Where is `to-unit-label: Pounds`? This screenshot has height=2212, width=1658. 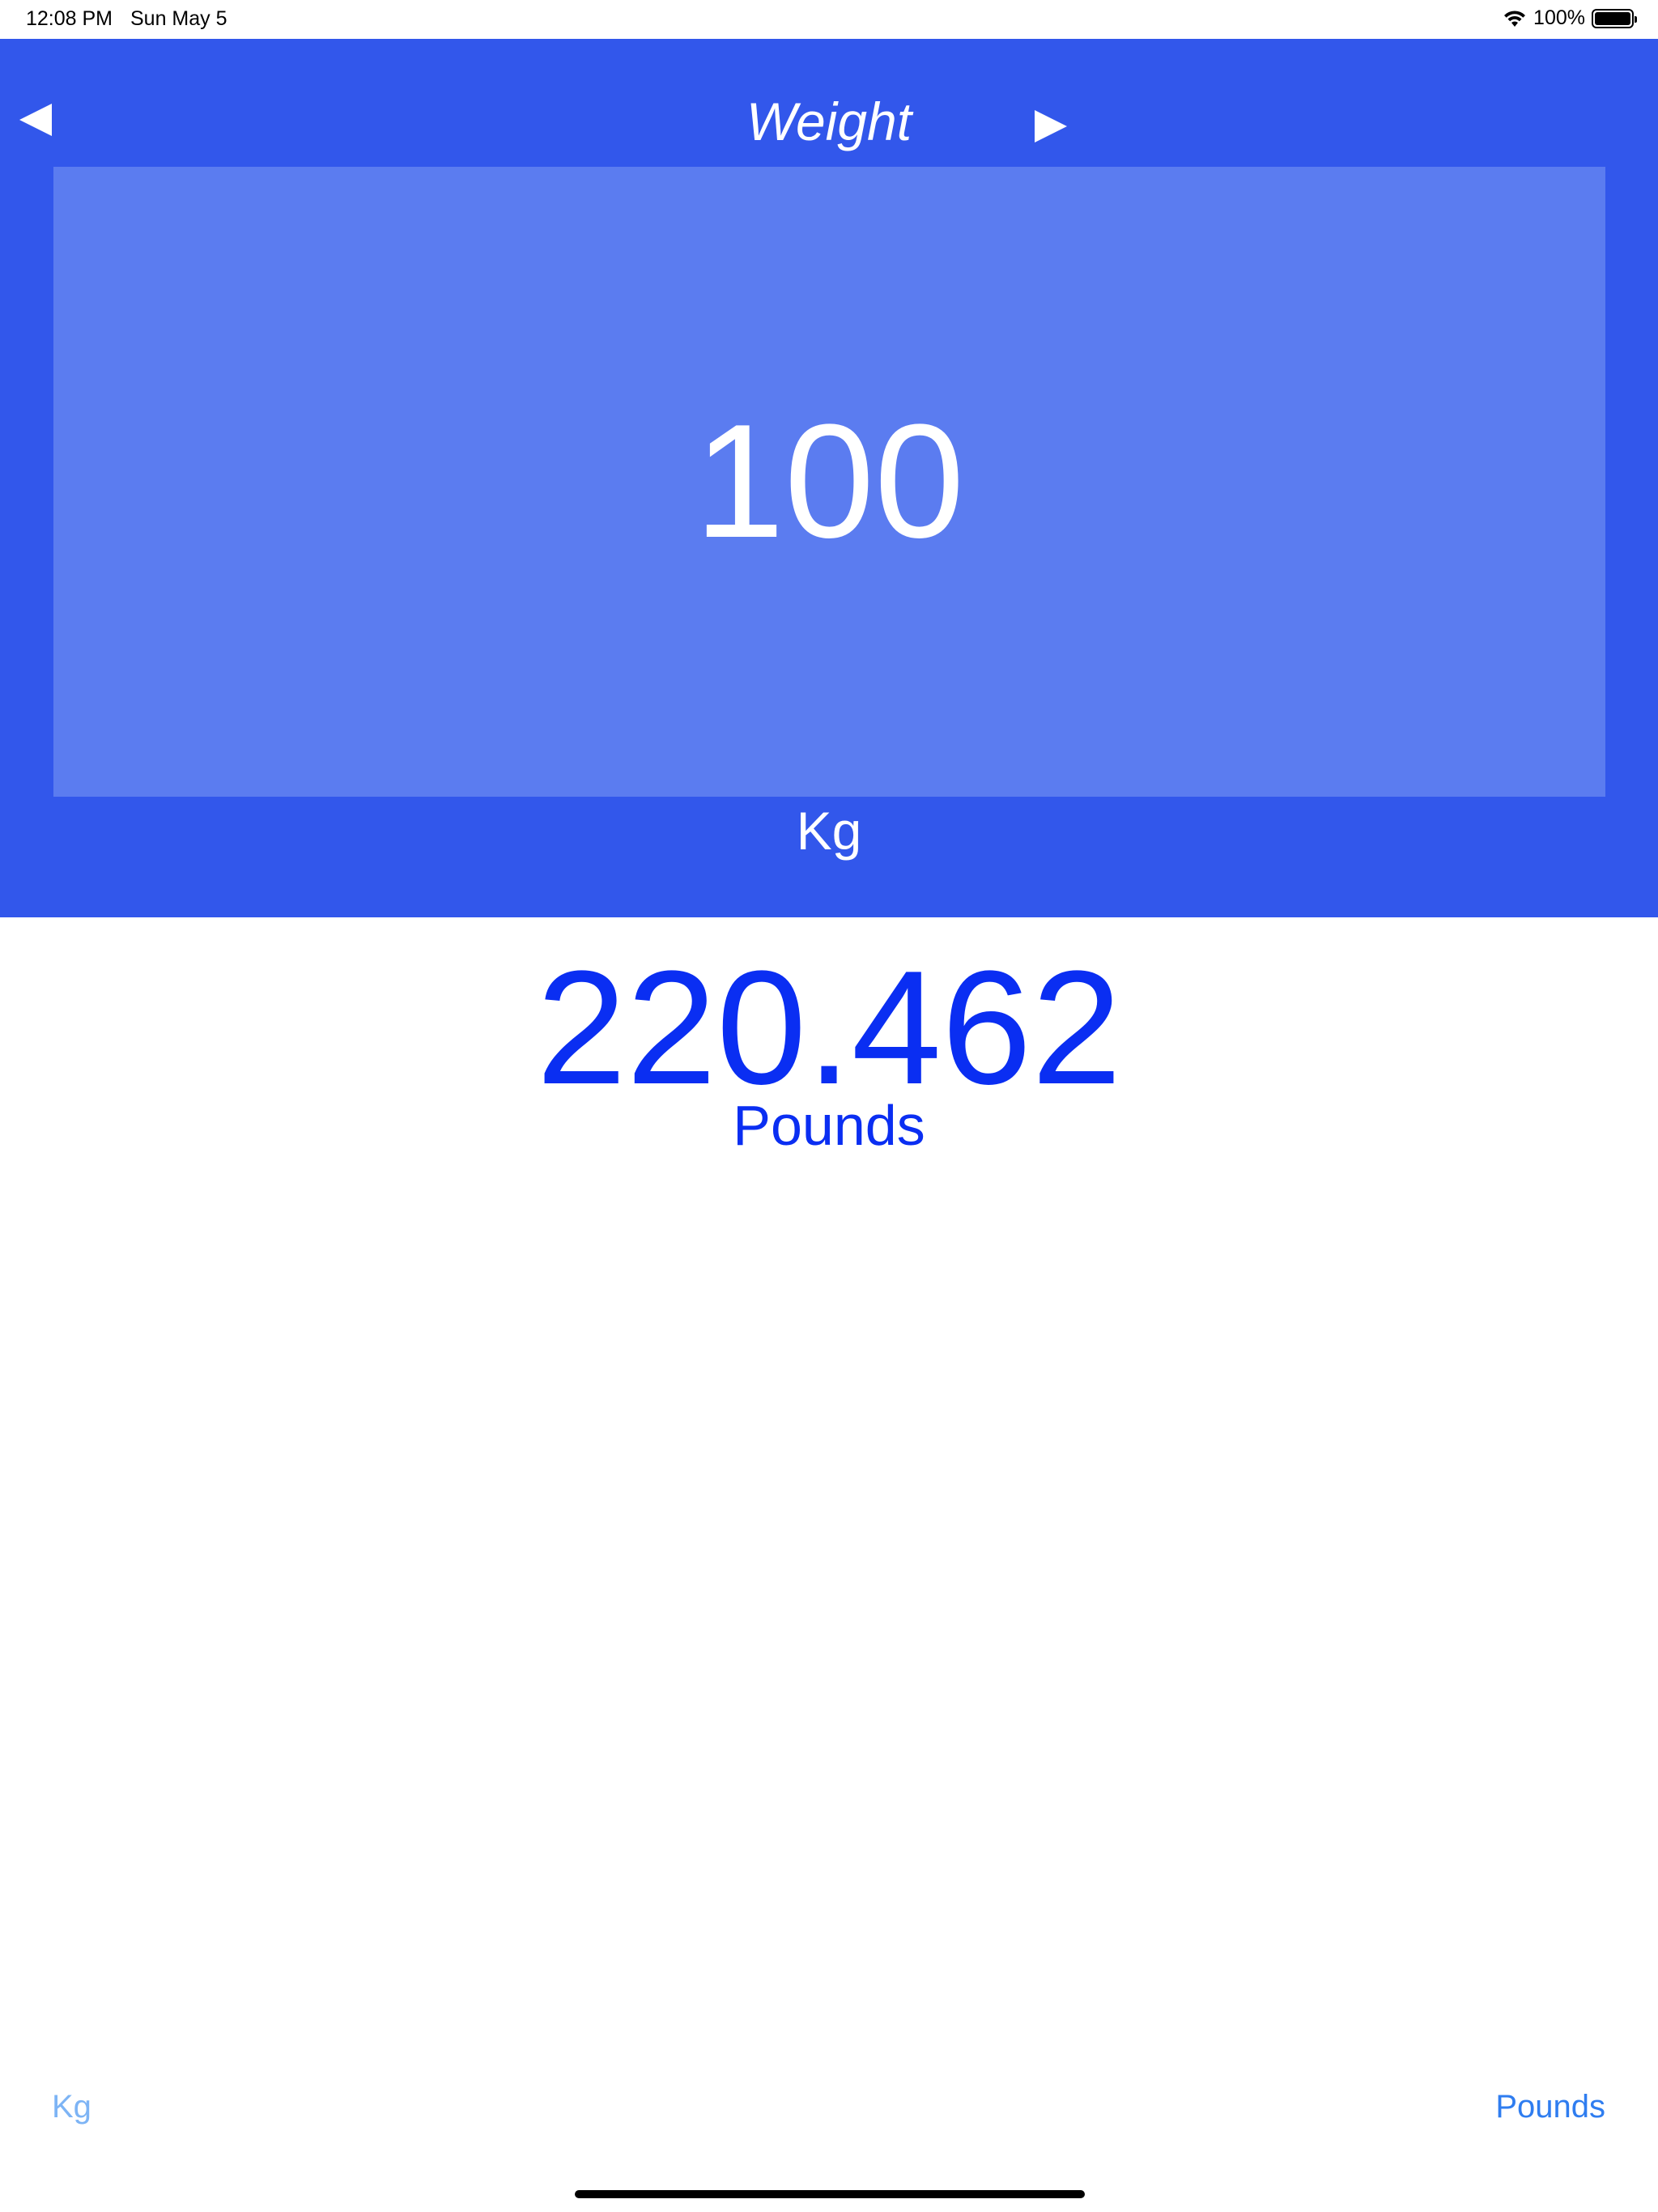 to-unit-label: Pounds is located at coordinates (829, 1126).